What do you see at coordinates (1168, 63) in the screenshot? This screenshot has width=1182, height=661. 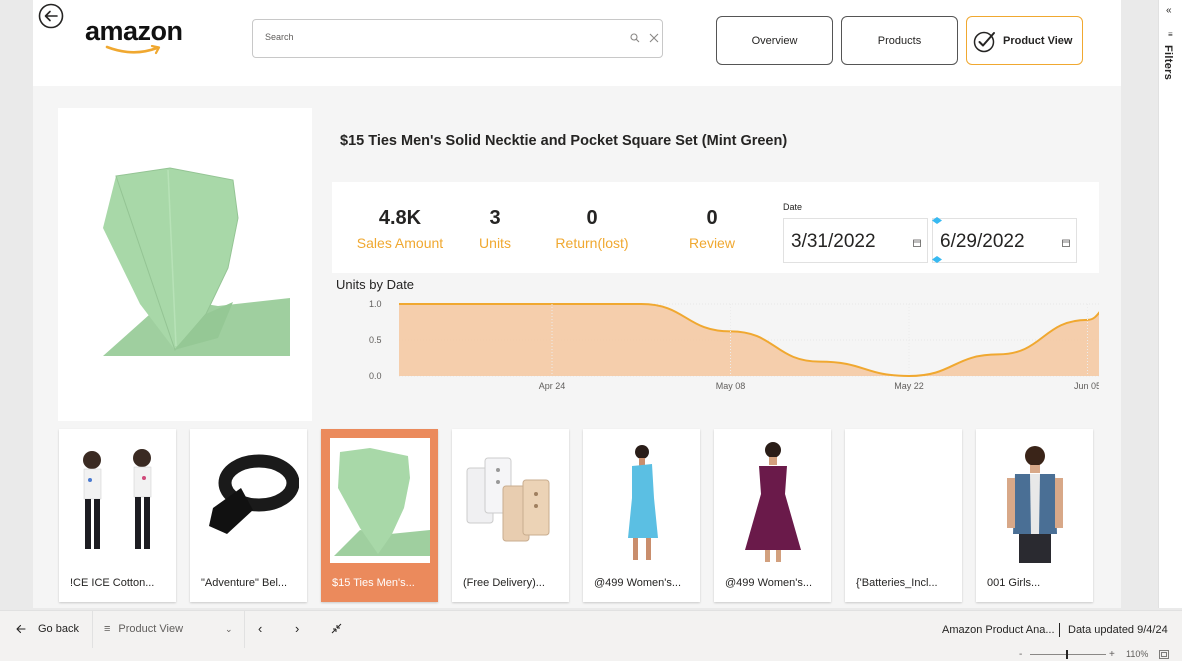 I see `filters-label: Filters` at bounding box center [1168, 63].